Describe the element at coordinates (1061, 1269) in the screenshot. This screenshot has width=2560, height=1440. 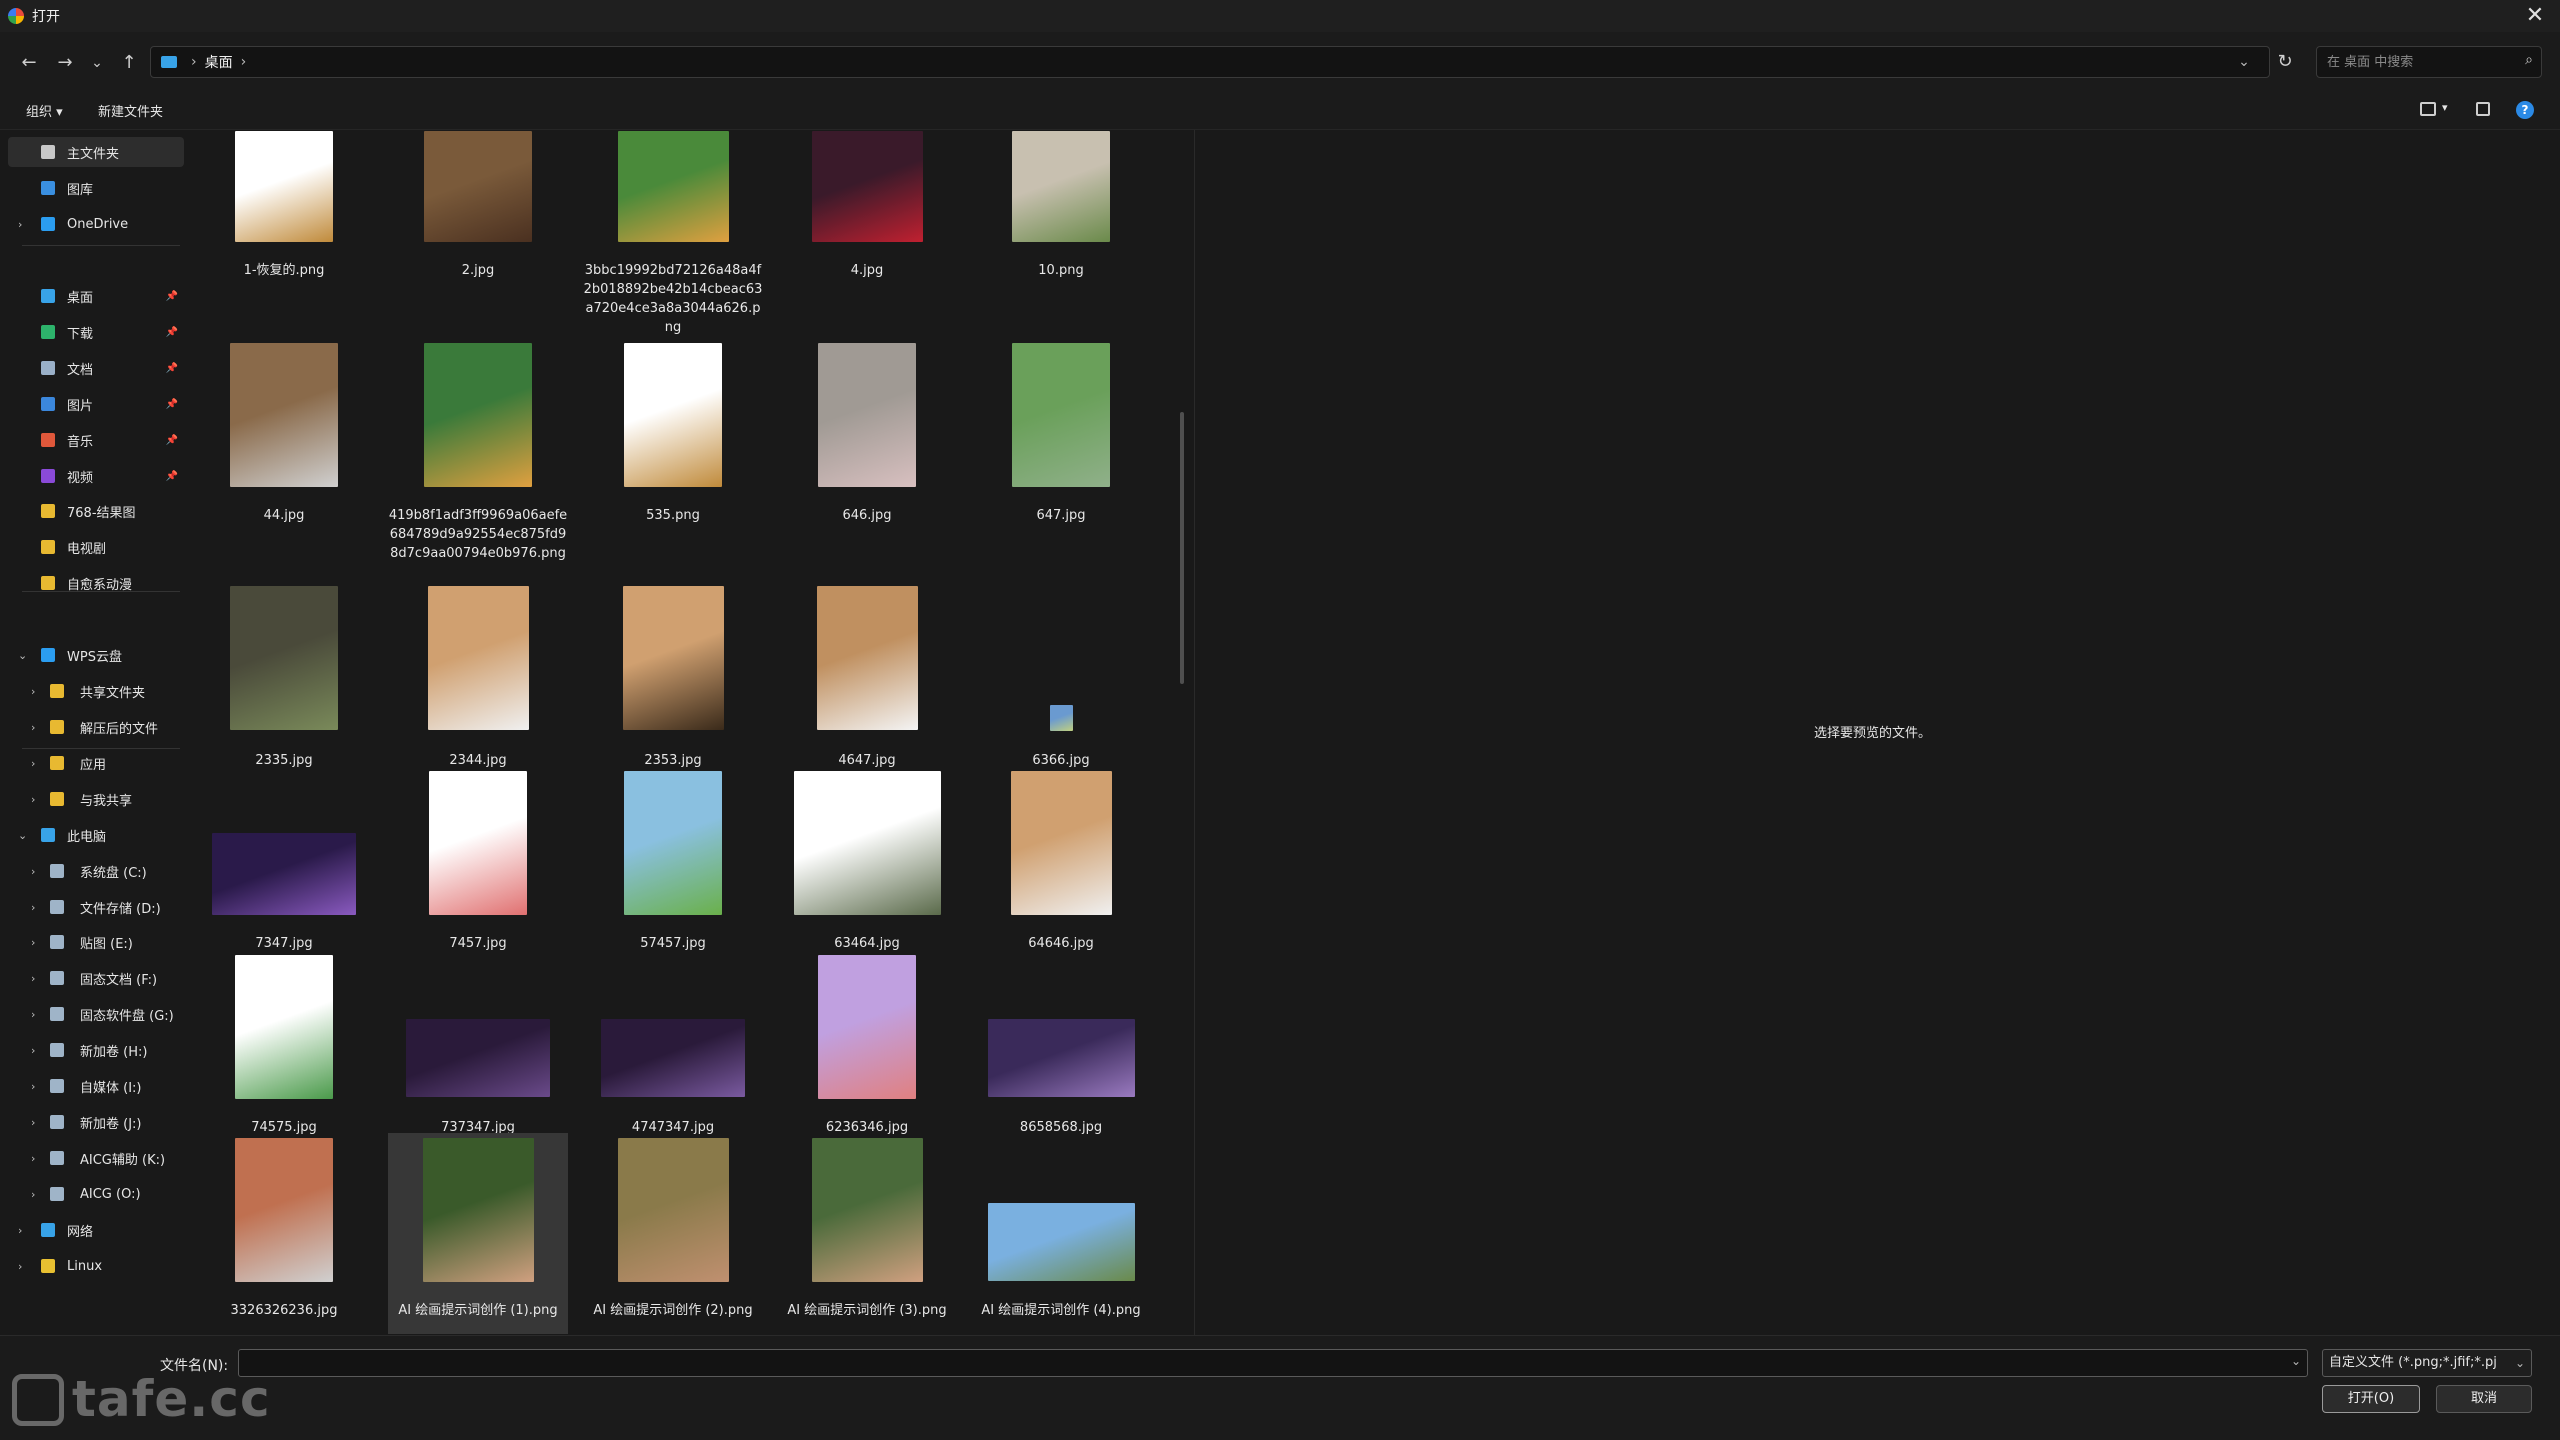
I see `file-item: AI 绘画提示词创作 (4).png` at that location.